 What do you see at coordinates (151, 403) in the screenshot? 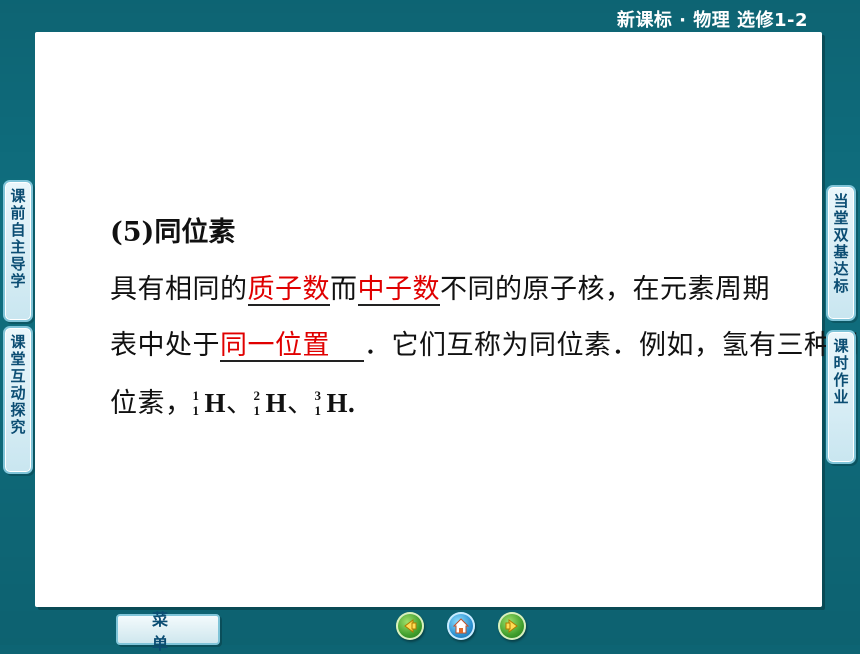
I see `text-segment: 位素，` at bounding box center [151, 403].